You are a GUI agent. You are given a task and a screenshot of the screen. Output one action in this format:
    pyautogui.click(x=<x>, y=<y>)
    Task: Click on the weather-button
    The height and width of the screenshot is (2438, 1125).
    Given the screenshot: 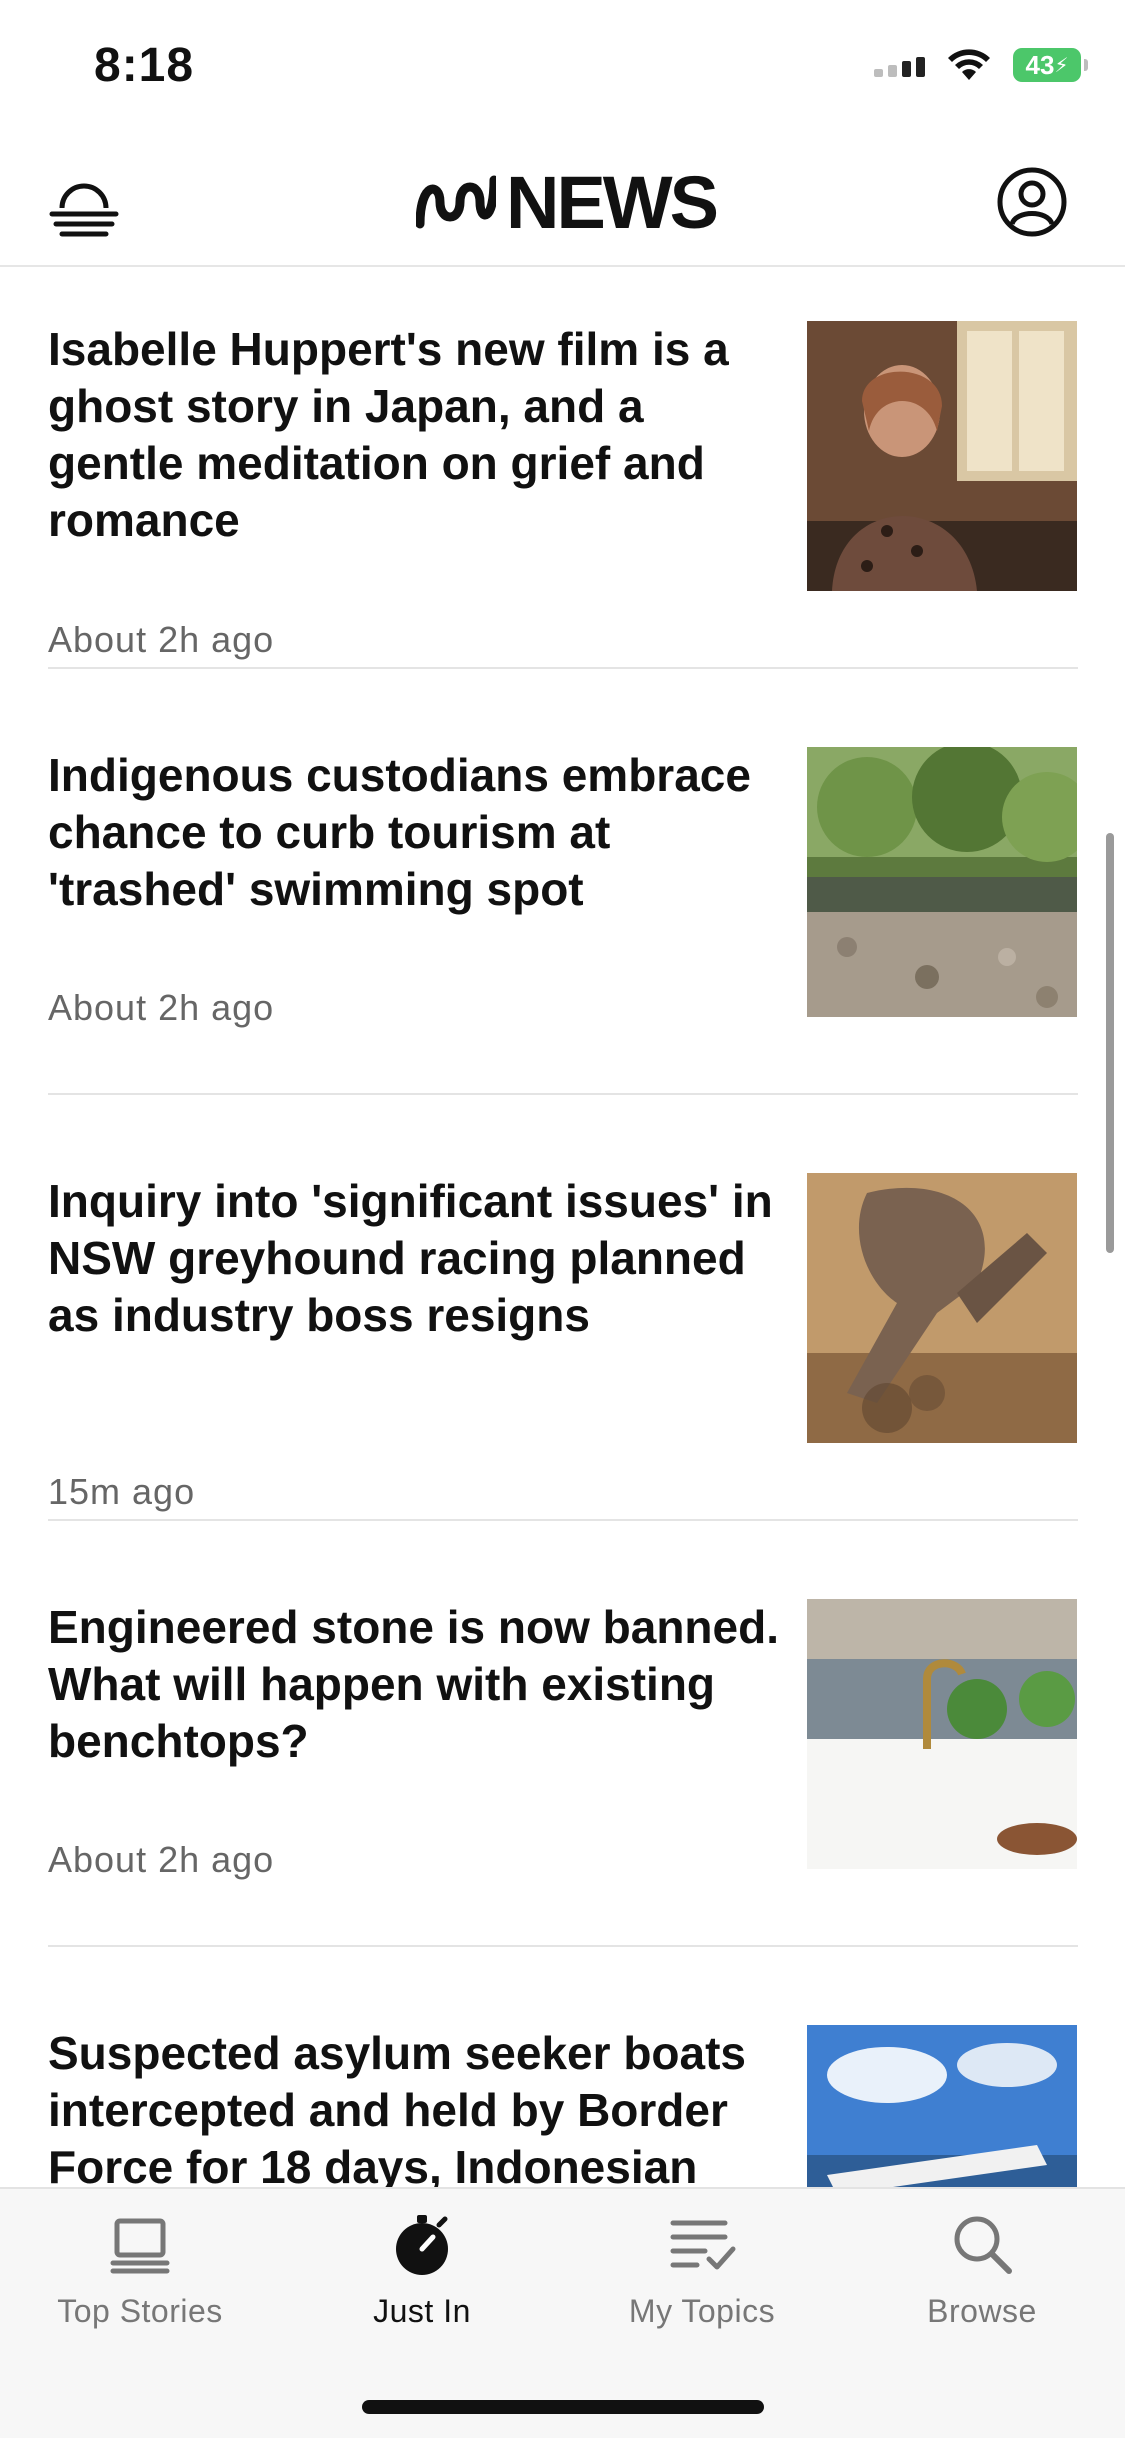 What is the action you would take?
    pyautogui.click(x=84, y=204)
    